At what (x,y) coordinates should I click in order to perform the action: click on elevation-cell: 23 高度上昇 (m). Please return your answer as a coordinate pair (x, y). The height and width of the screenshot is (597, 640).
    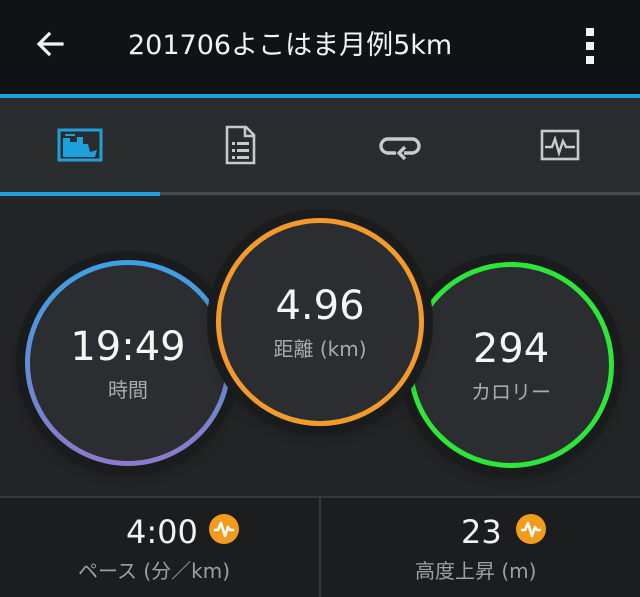
    Looking at the image, I should click on (480, 547).